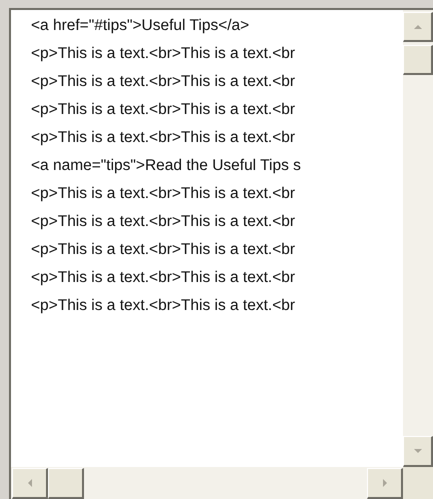 The width and height of the screenshot is (433, 499). What do you see at coordinates (207, 483) in the screenshot?
I see `horizontal-scrollbar` at bounding box center [207, 483].